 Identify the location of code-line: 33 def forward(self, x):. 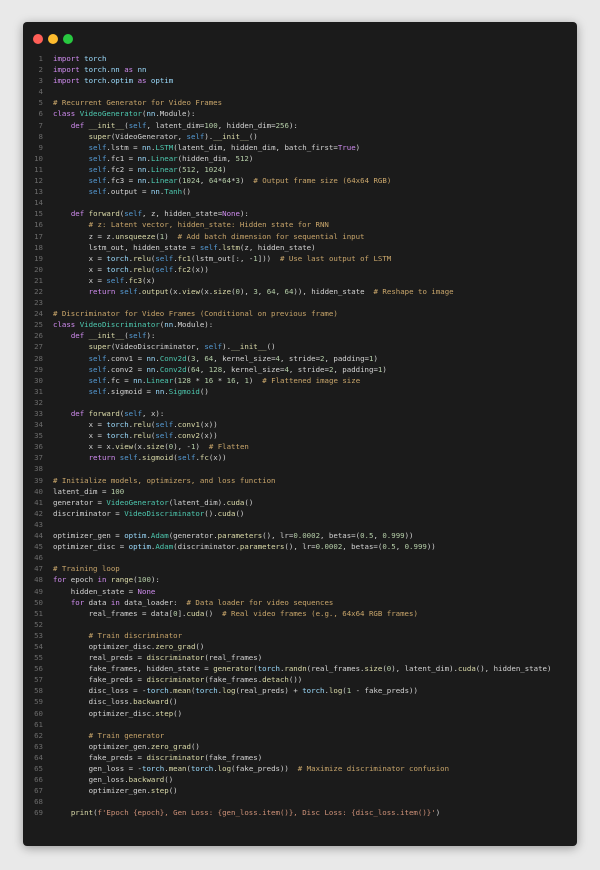
(300, 413).